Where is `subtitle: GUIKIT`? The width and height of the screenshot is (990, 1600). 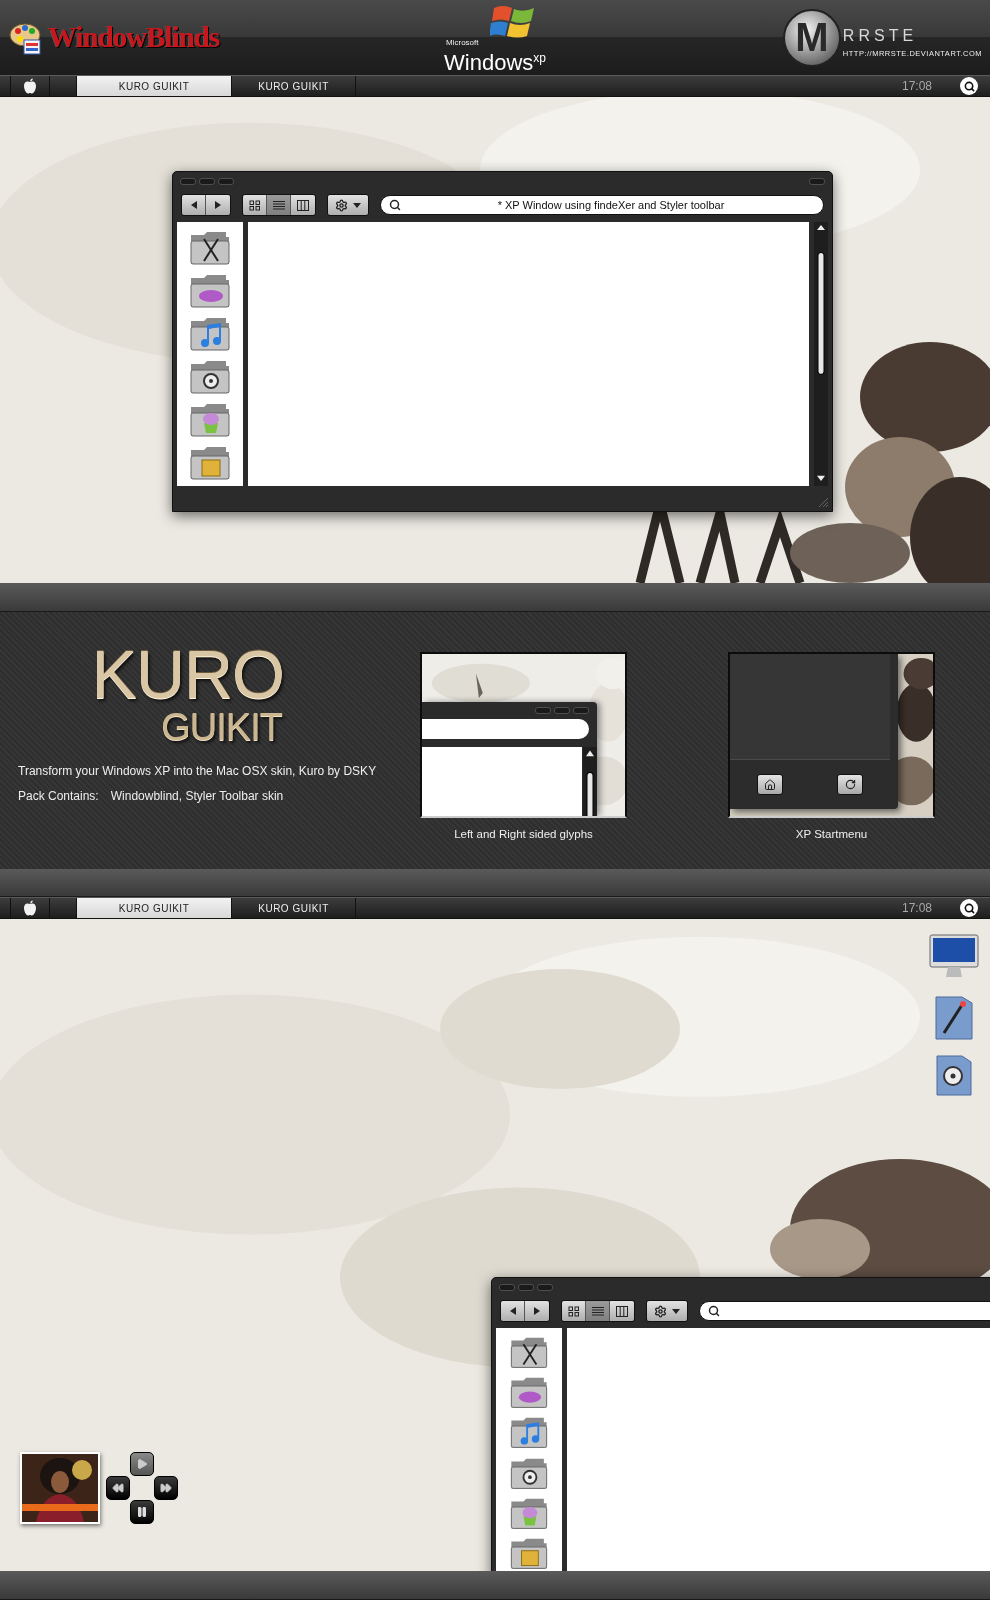 subtitle: GUIKIT is located at coordinates (221, 727).